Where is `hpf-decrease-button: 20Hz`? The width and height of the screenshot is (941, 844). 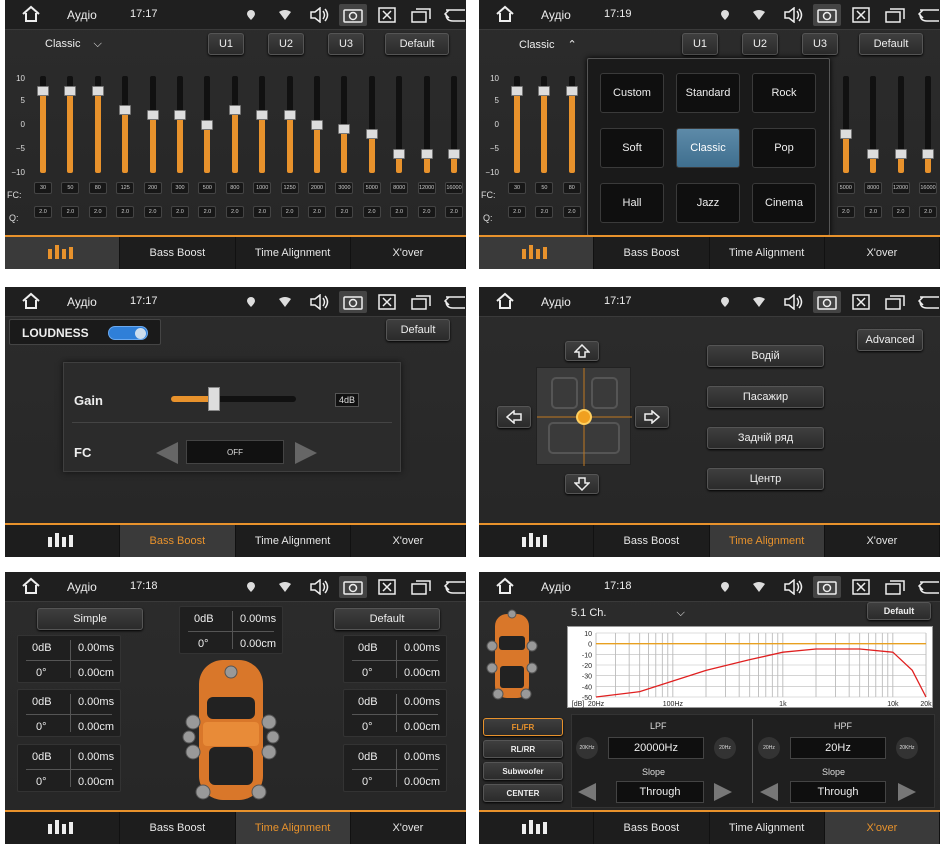 hpf-decrease-button: 20Hz is located at coordinates (769, 748).